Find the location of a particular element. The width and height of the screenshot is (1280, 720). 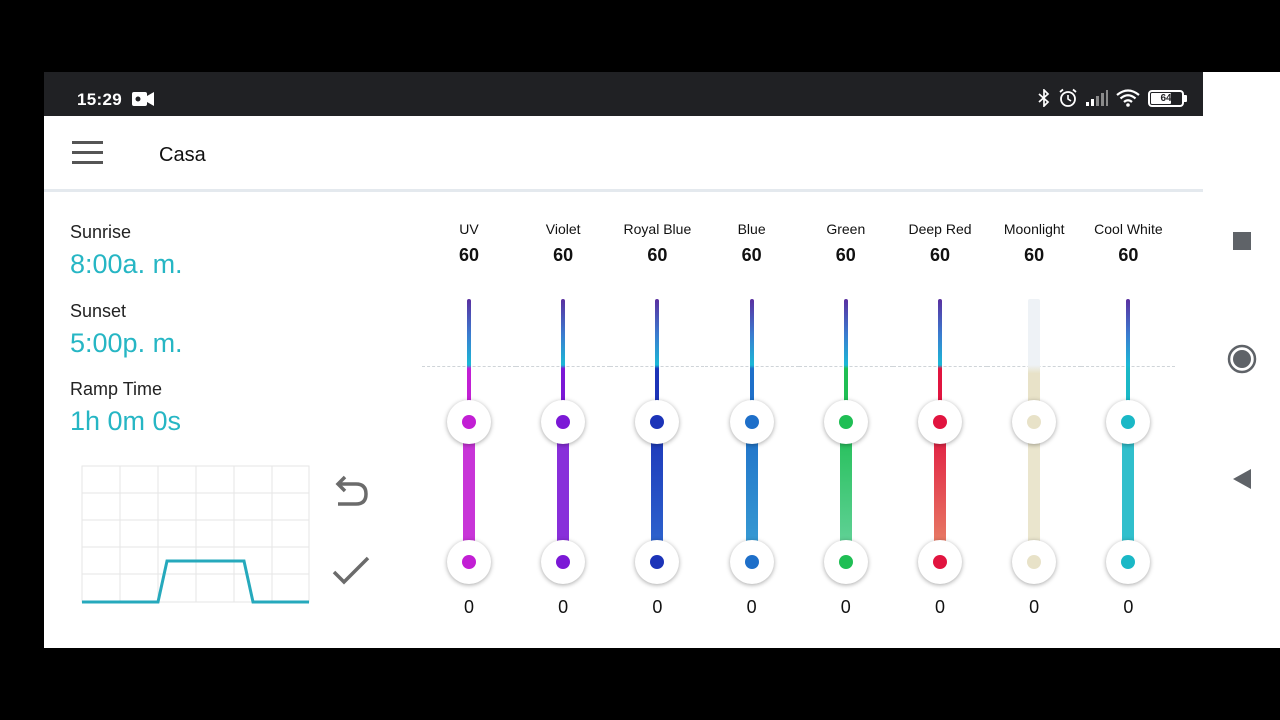

sunset-value: 5:00p. m. is located at coordinates (126, 343).